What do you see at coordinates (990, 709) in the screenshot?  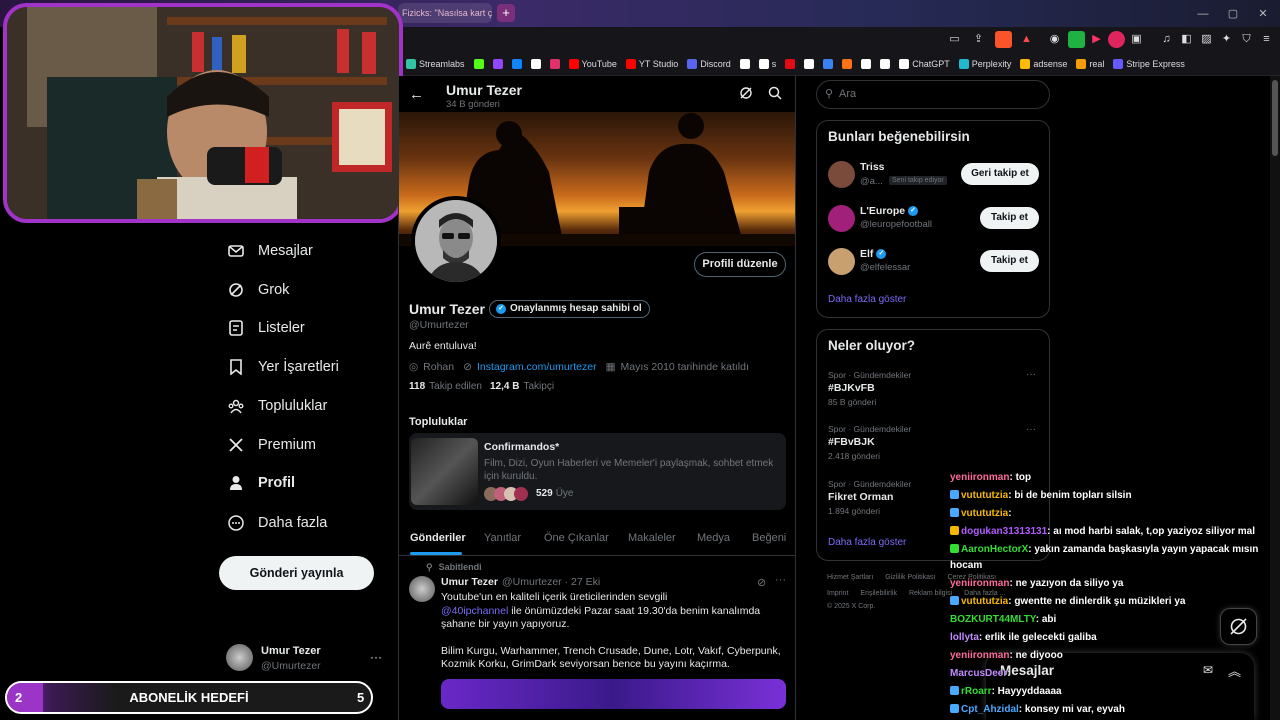 I see `chat-username: Cpt_Ahzidal` at bounding box center [990, 709].